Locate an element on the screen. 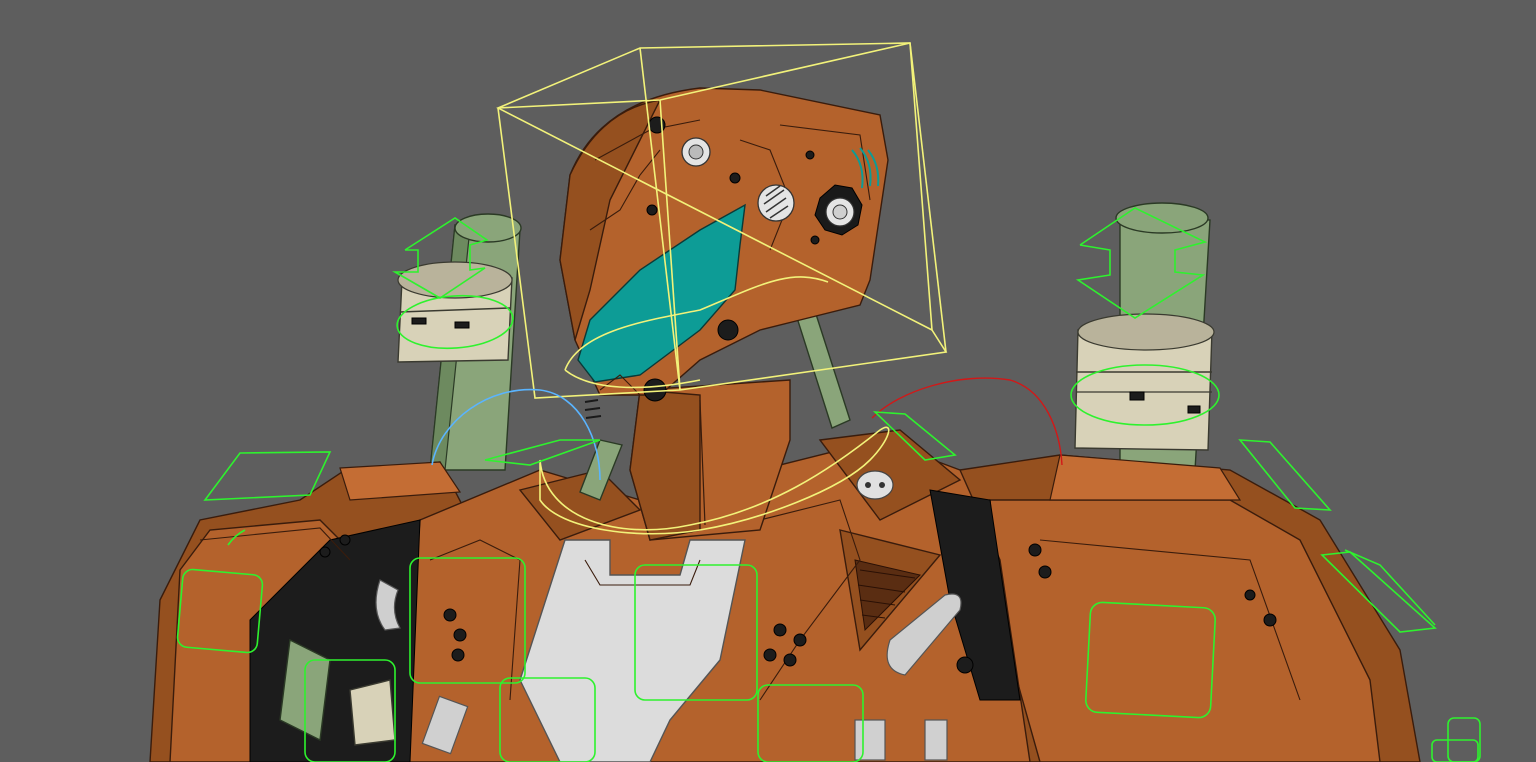  left-clavicle-control is located at coordinates (267, 476).